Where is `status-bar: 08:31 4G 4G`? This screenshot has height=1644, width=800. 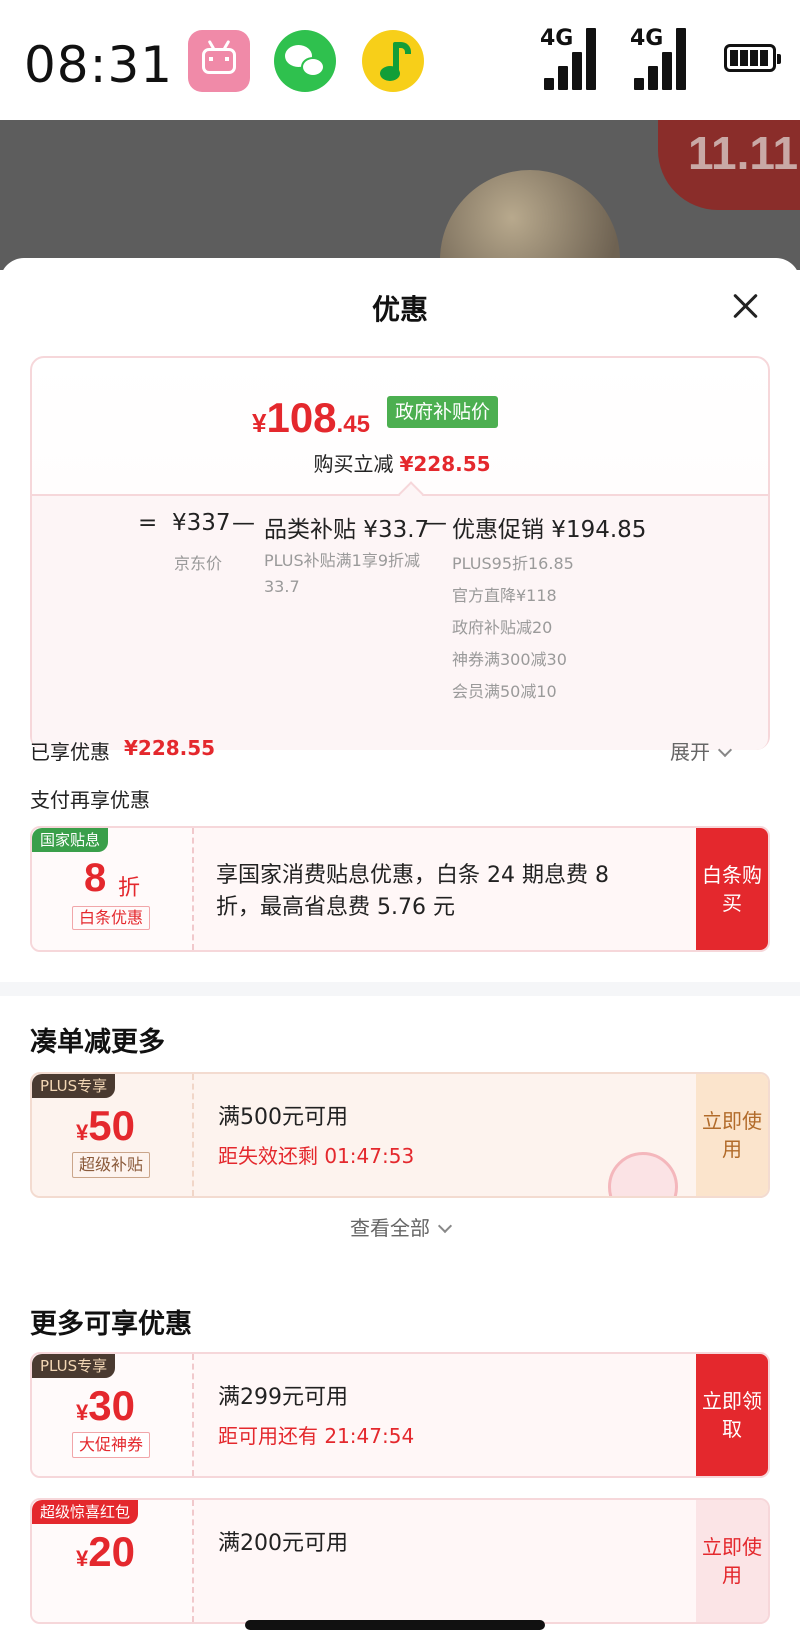
status-bar: 08:31 4G 4G is located at coordinates (400, 60).